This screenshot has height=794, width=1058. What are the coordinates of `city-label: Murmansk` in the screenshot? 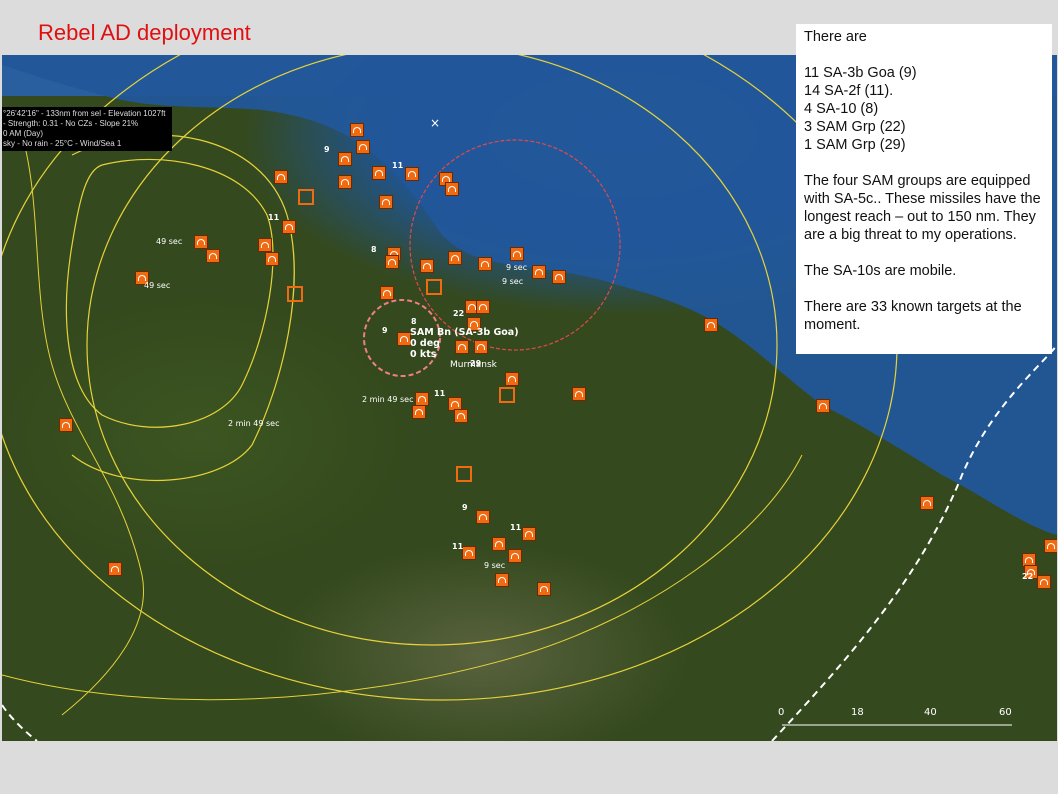 It's located at (473, 365).